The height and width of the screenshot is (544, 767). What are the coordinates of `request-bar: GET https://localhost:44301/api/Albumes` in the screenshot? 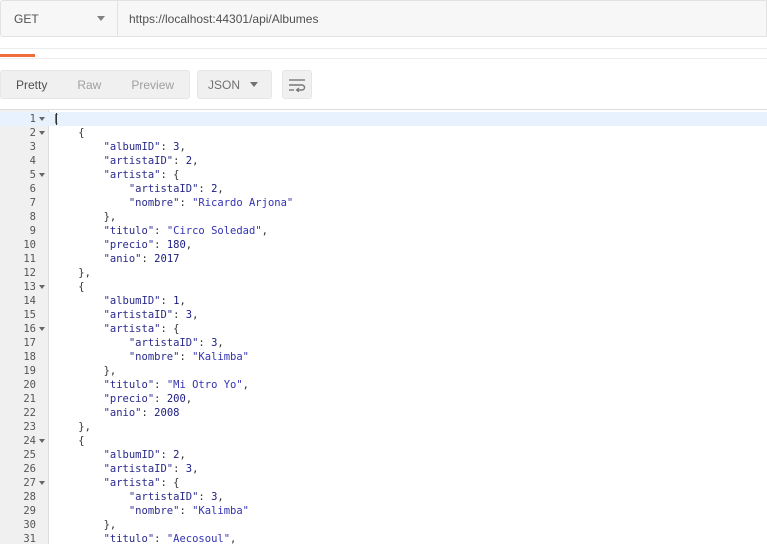 It's located at (383, 19).